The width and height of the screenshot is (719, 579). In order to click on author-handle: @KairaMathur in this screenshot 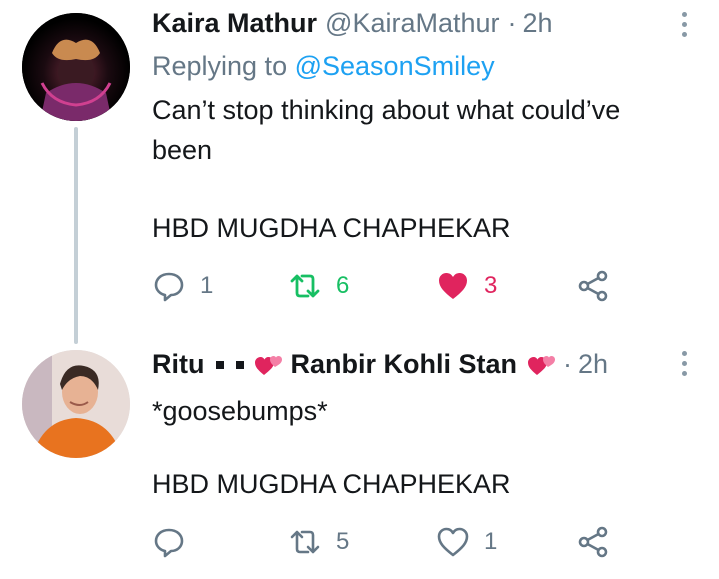, I will do `click(412, 23)`.